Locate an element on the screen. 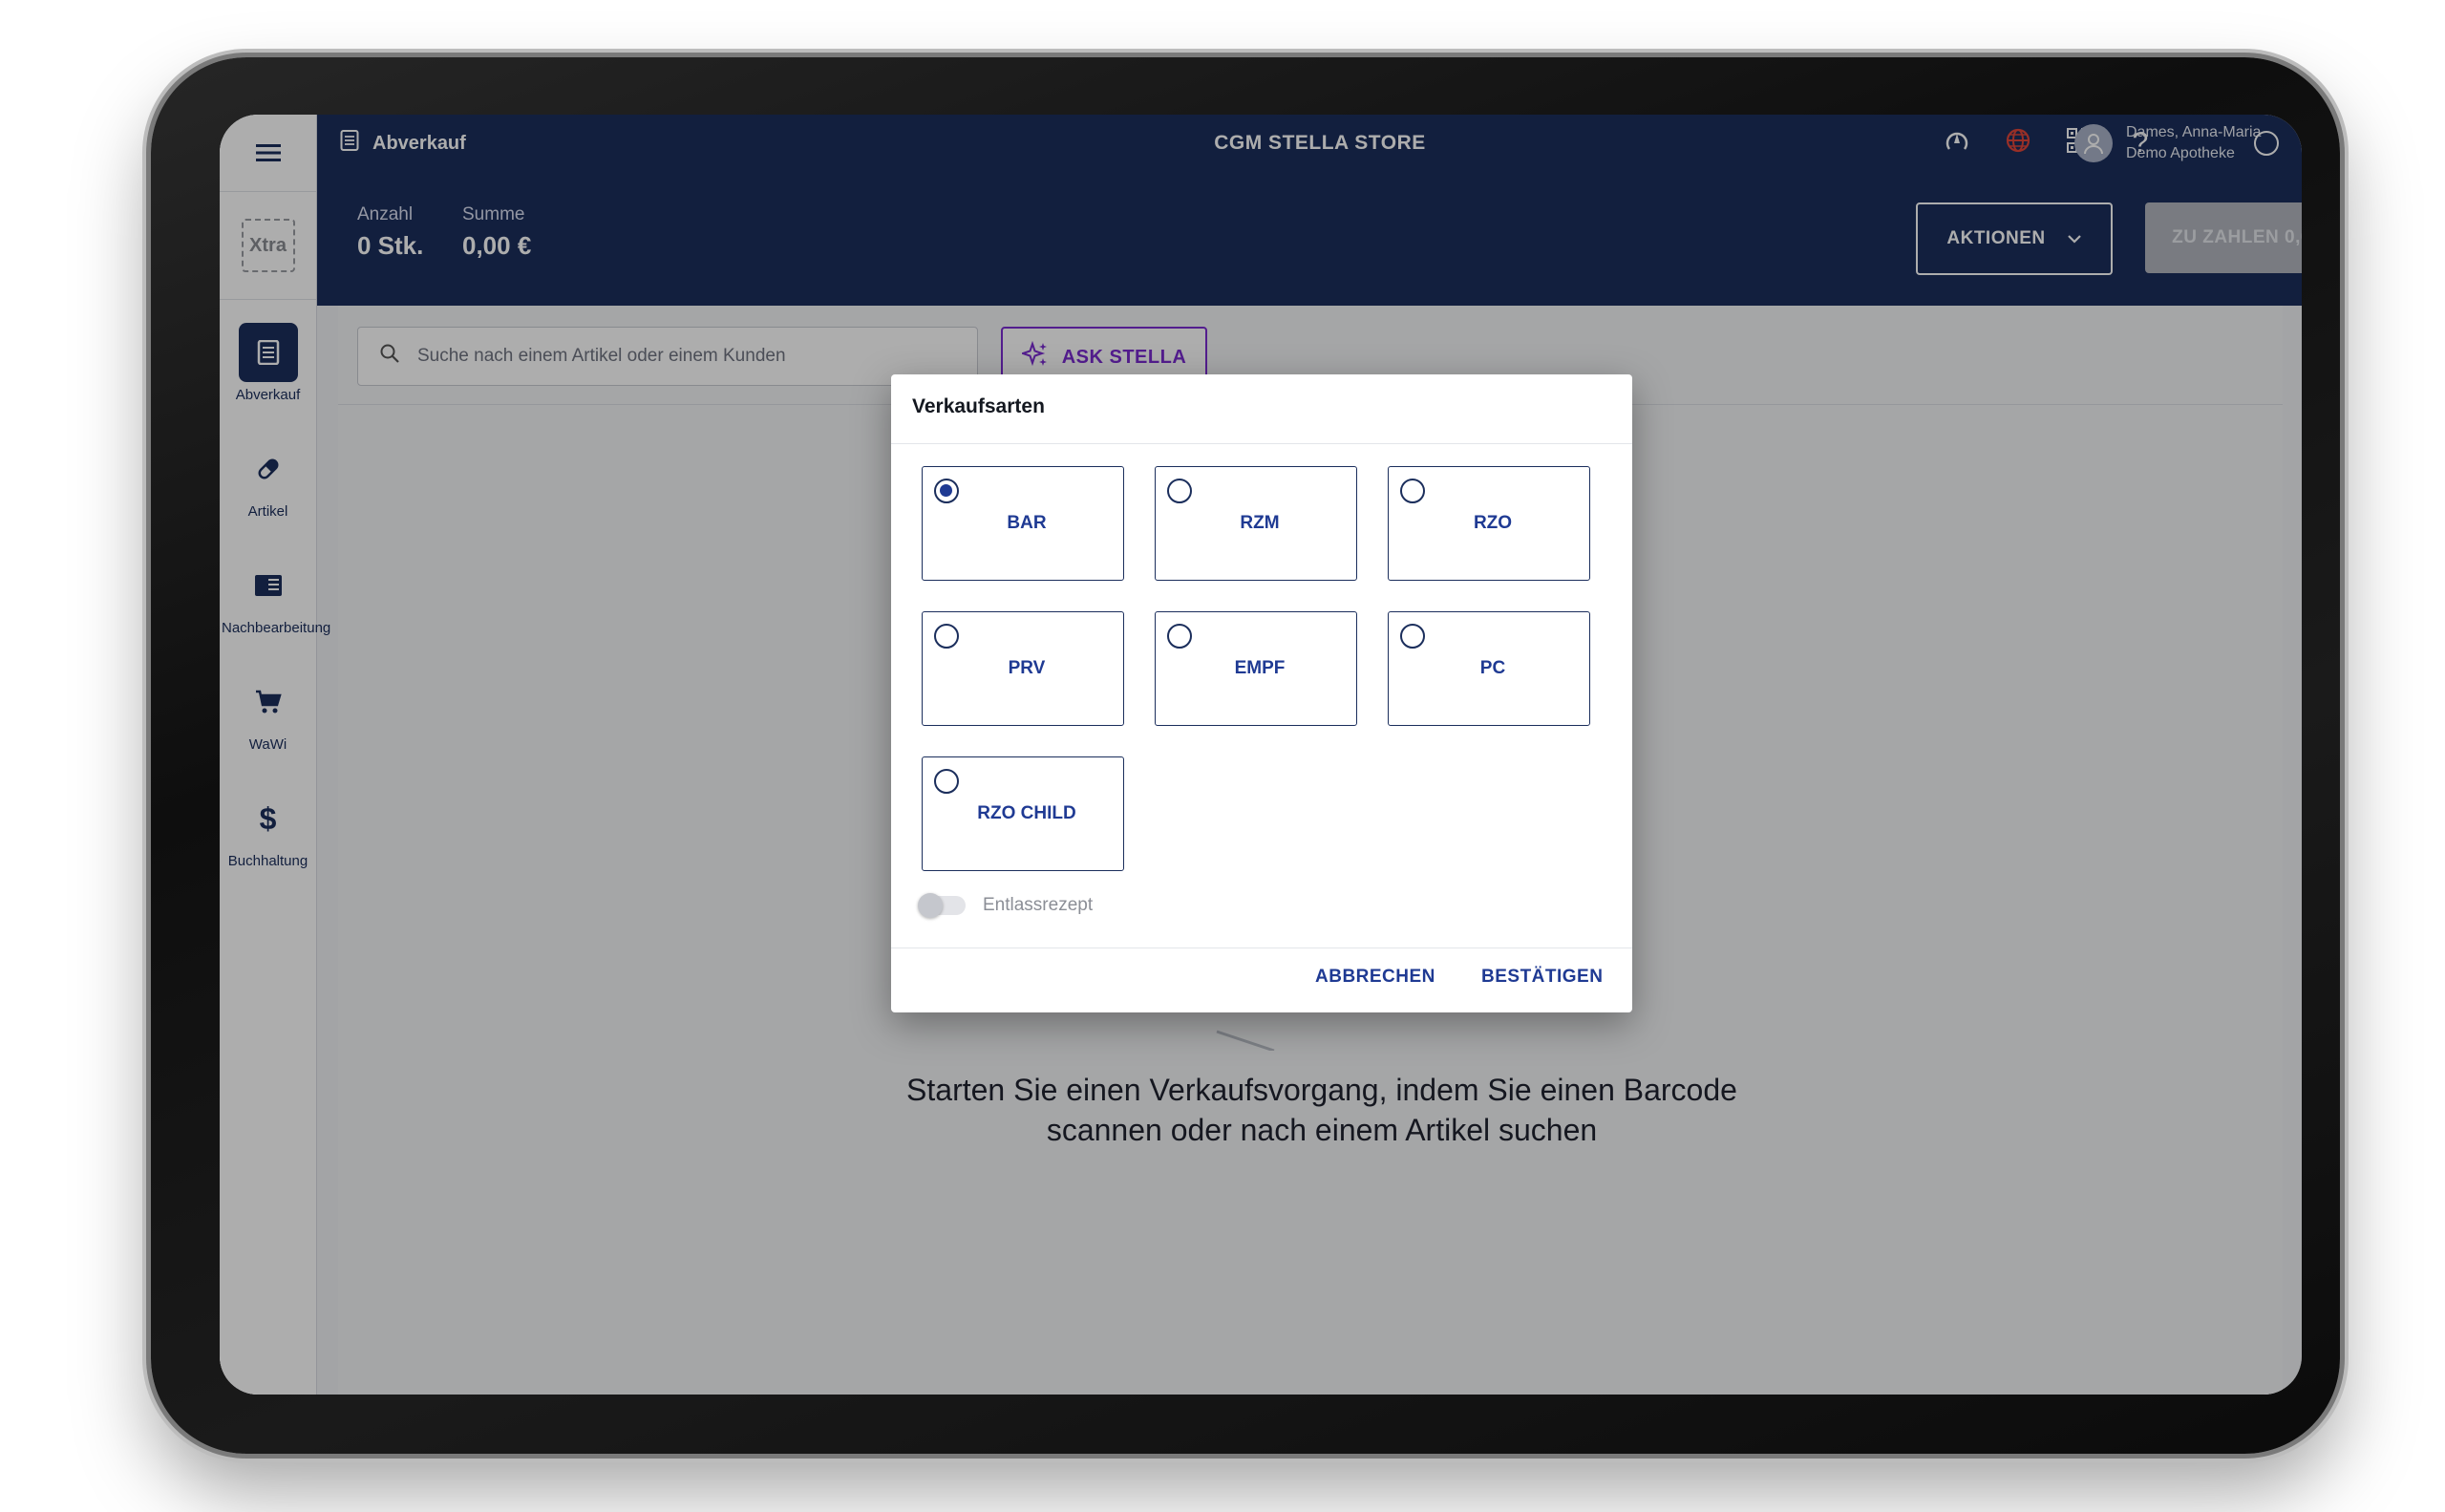 This screenshot has height=1512, width=2445. sale-type-option-rzo-child: RZO CHILD is located at coordinates (1023, 813).